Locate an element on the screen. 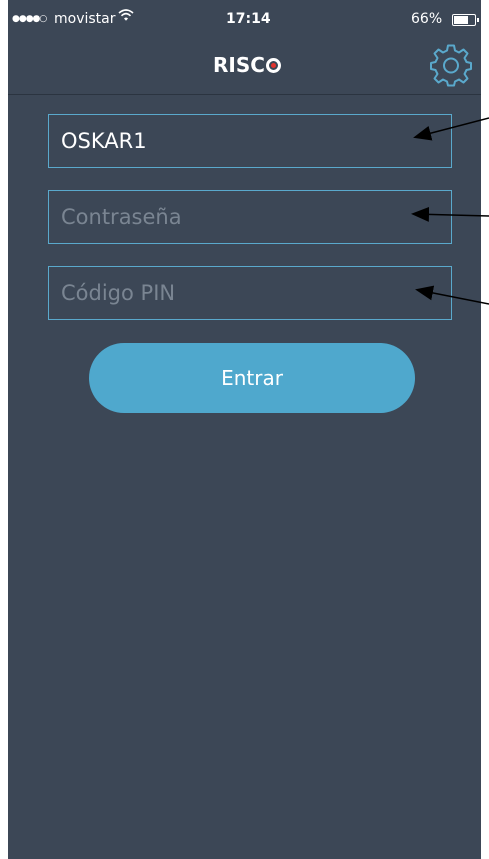  login-button: Entrar is located at coordinates (252, 378).